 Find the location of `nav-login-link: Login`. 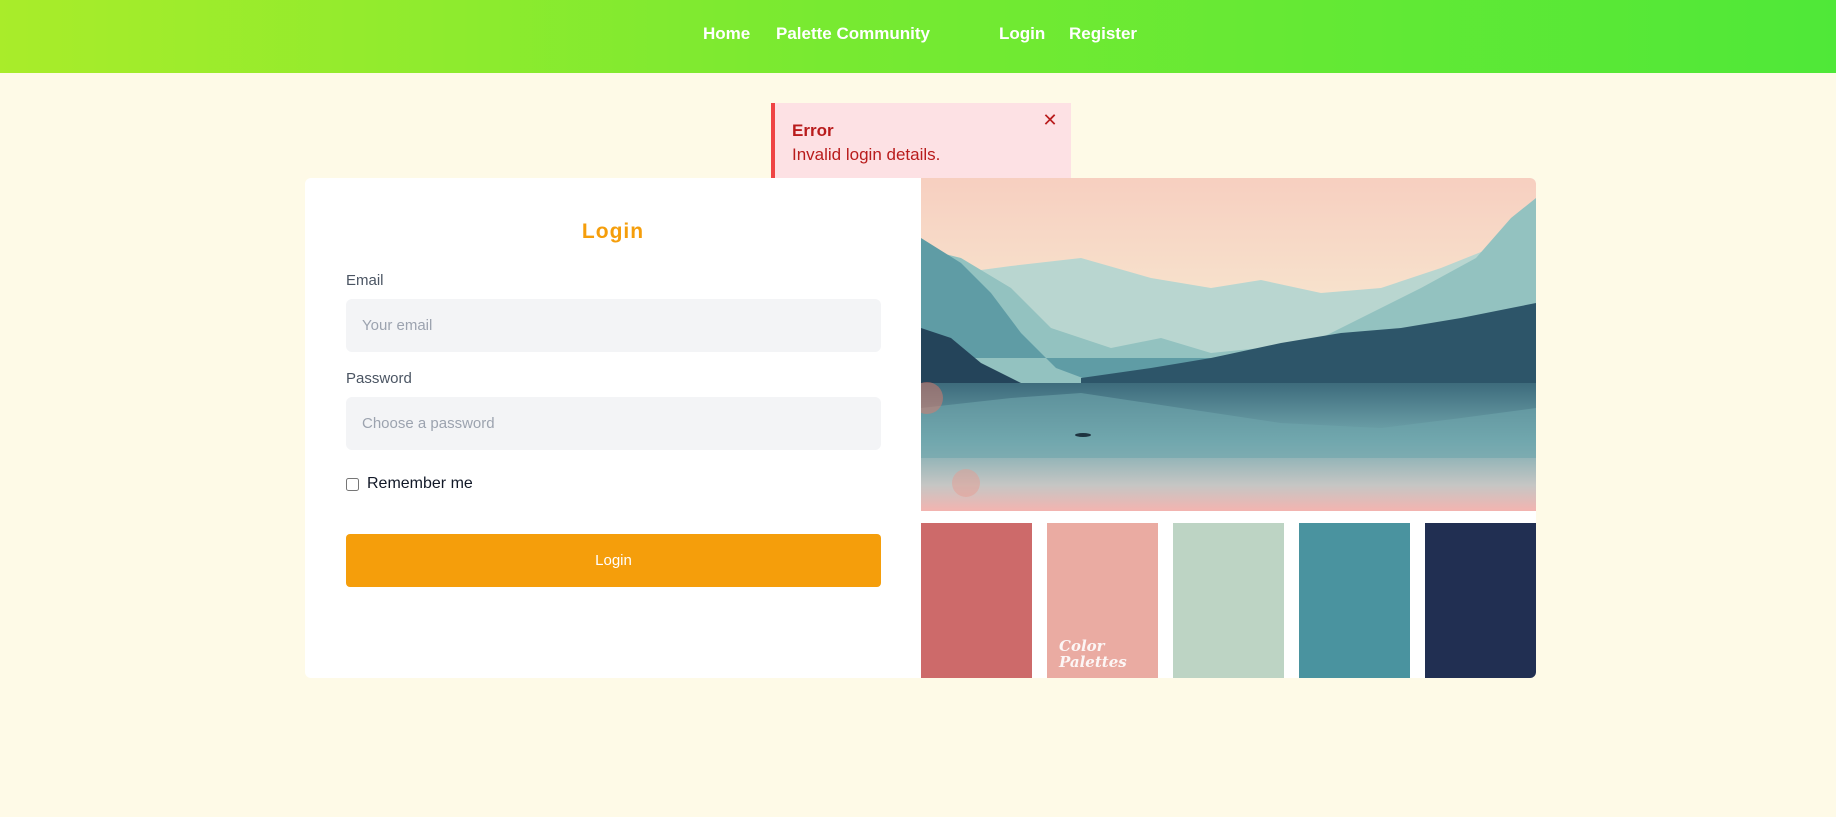

nav-login-link: Login is located at coordinates (1022, 34).